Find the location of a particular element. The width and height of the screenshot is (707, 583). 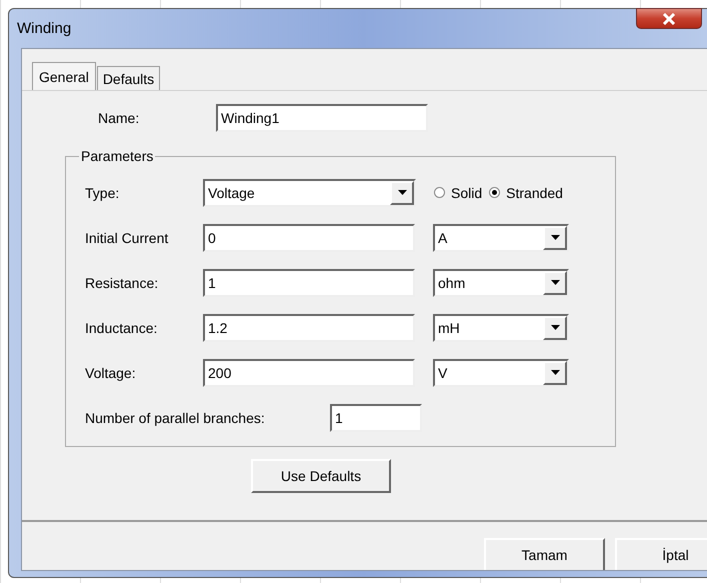

type-label: Type: is located at coordinates (102, 192).